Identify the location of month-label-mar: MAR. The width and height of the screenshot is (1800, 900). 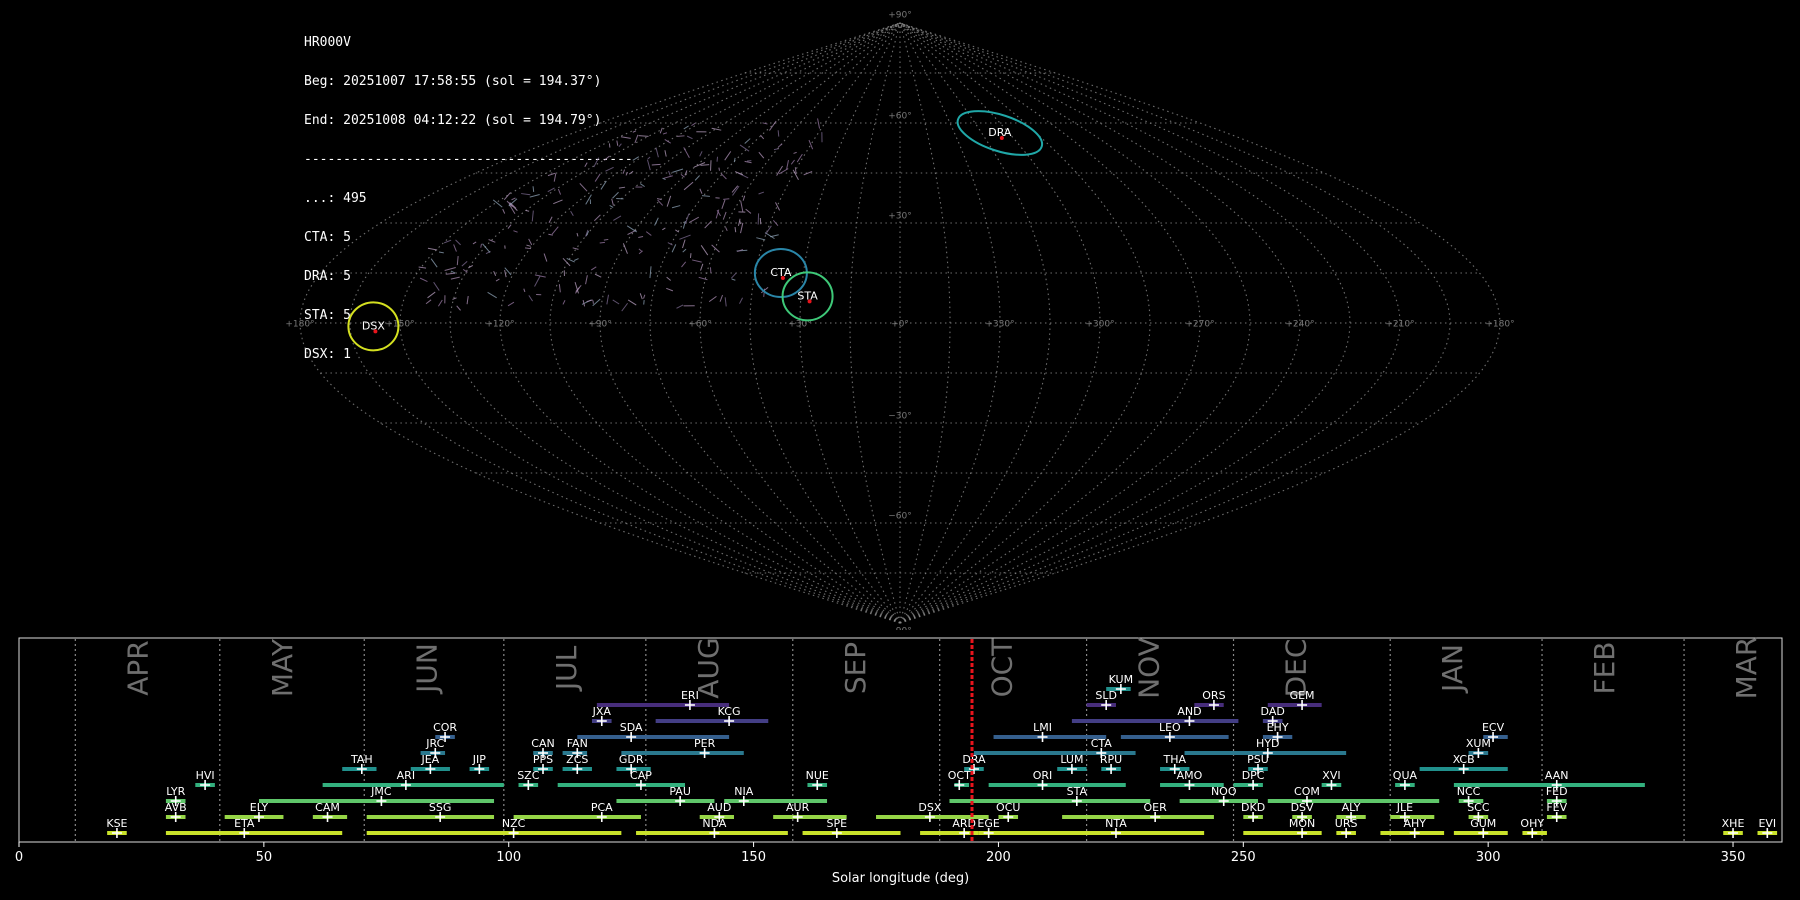
(1746, 668).